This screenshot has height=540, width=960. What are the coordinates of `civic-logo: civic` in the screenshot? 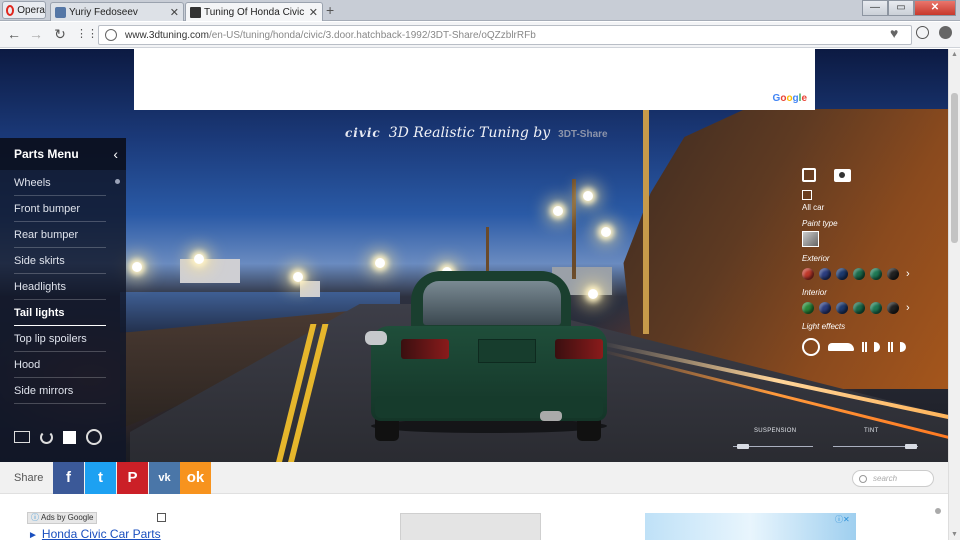 It's located at (363, 133).